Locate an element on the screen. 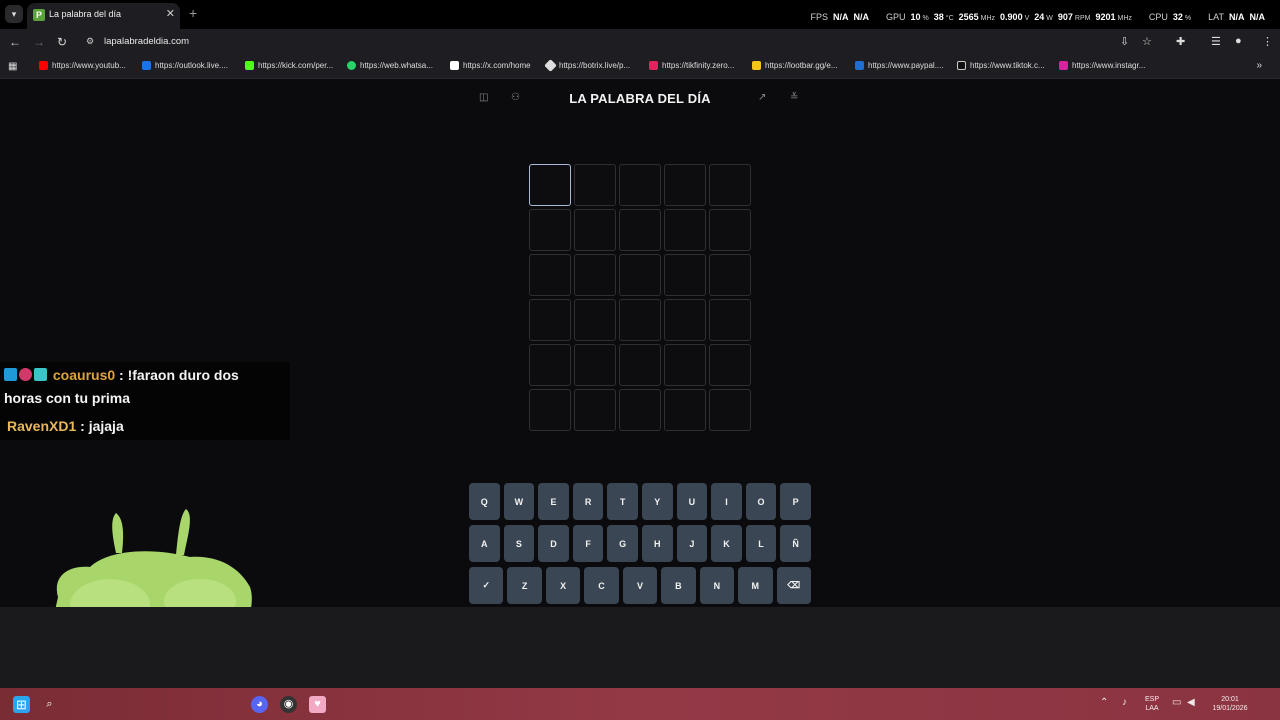  app-icon: ♥ is located at coordinates (317, 704).